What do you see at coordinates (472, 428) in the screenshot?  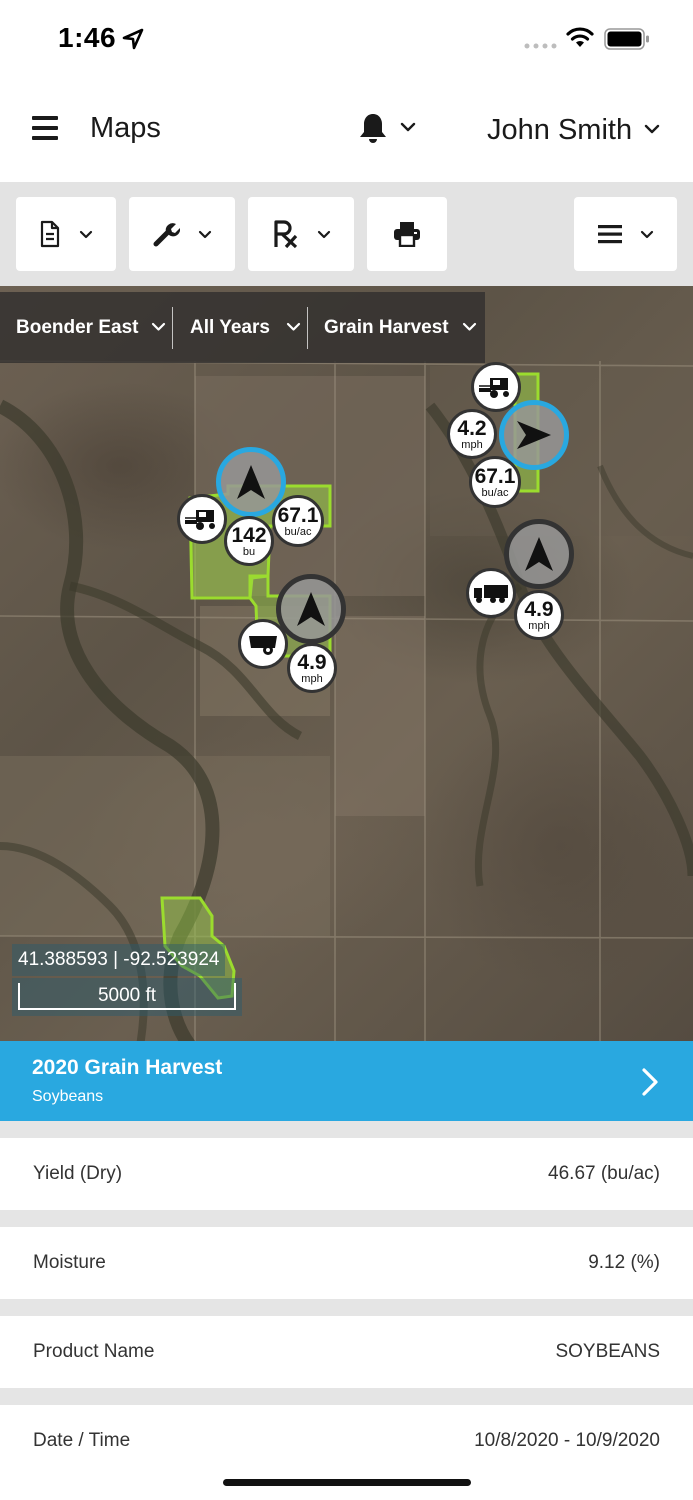 I see `speed-value: 4.2` at bounding box center [472, 428].